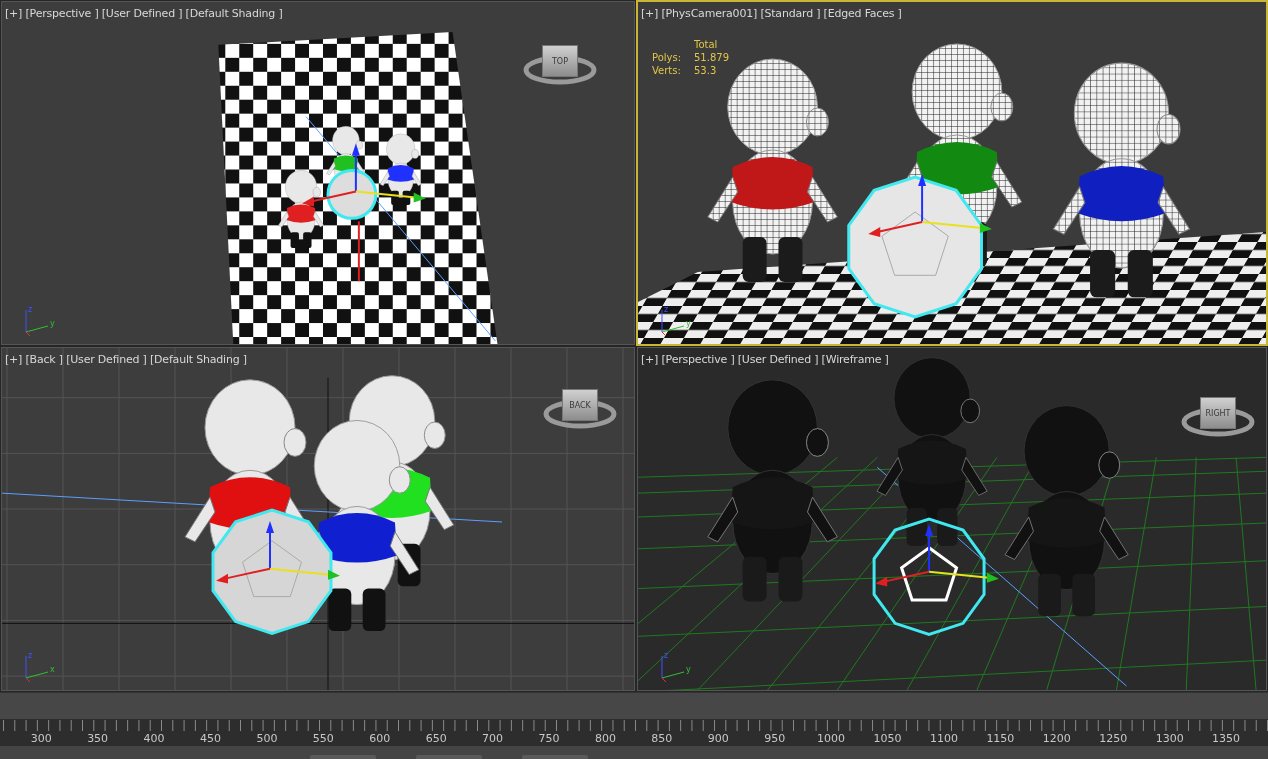 This screenshot has height=759, width=1268. What do you see at coordinates (887, 739) in the screenshot?
I see `frame-number: 1050` at bounding box center [887, 739].